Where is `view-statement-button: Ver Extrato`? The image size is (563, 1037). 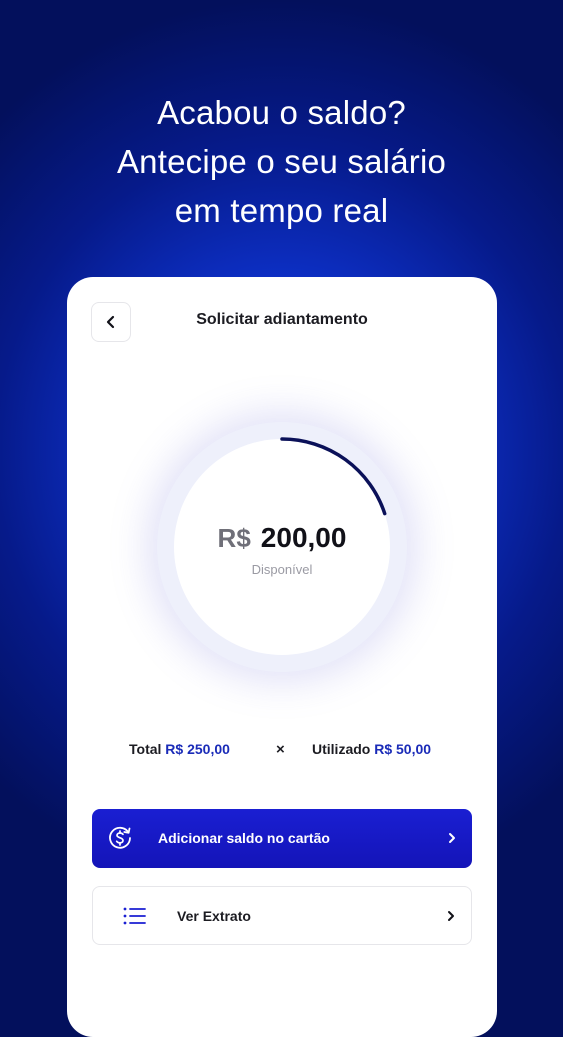
view-statement-button: Ver Extrato is located at coordinates (282, 915).